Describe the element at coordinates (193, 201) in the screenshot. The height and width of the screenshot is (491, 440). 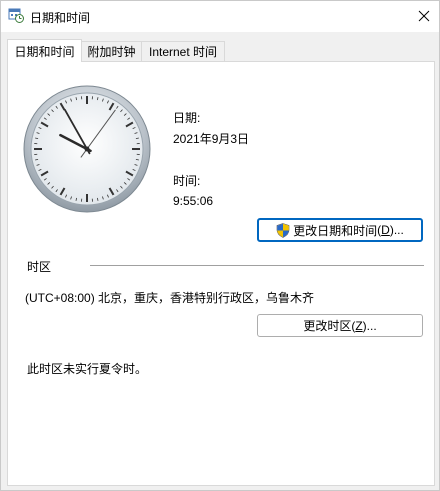
I see `time-value: 9:55:06` at that location.